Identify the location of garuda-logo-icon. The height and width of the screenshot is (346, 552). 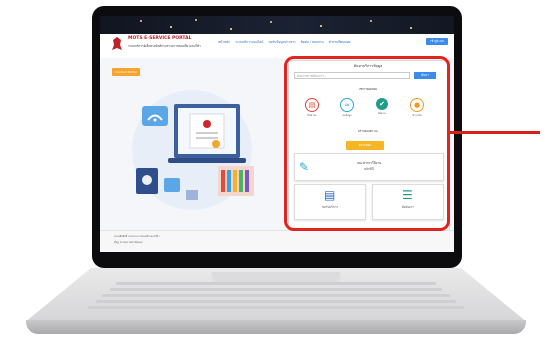
(117, 43).